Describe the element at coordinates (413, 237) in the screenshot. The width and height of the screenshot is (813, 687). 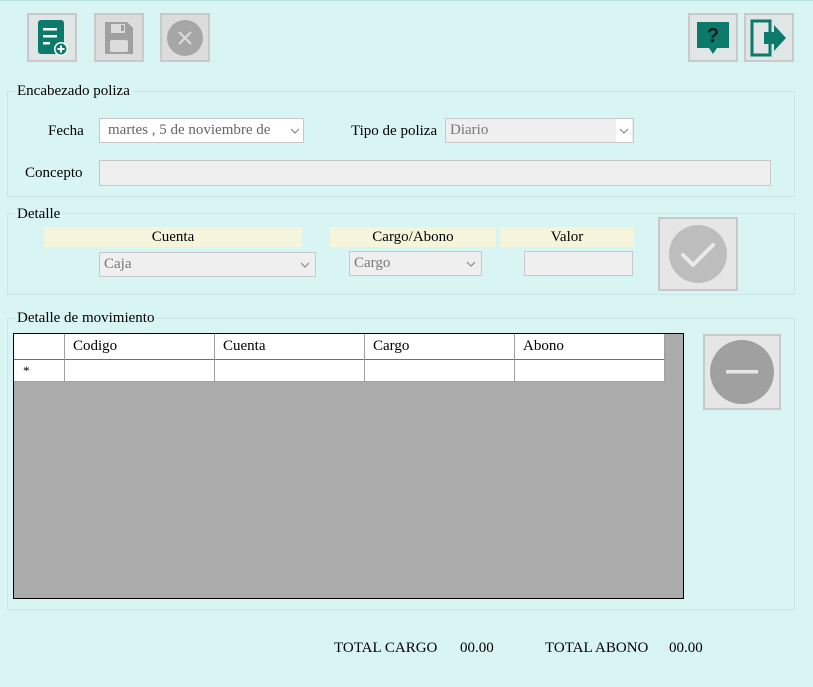
I see `cargo-abono-header: Cargo/Abono` at that location.